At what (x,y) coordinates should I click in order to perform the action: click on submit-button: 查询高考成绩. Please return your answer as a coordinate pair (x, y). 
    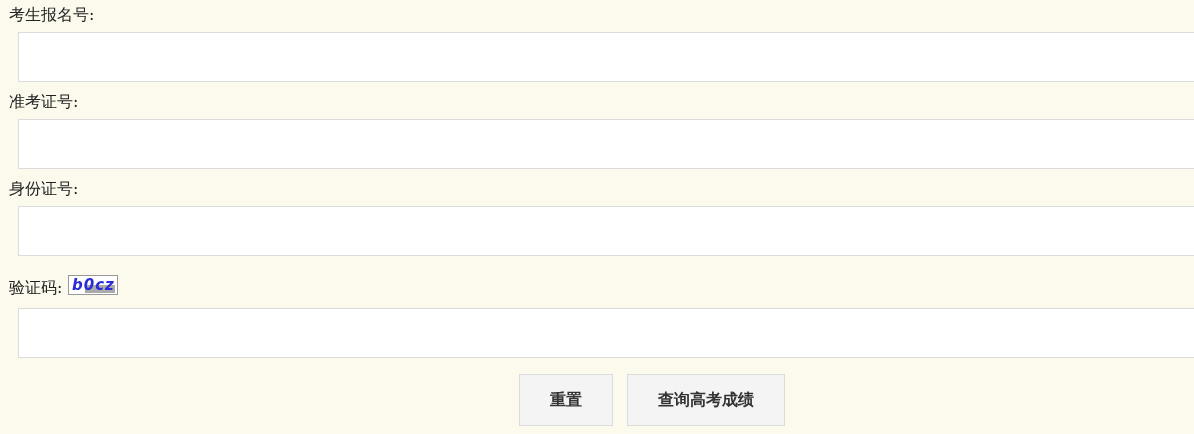
    Looking at the image, I should click on (705, 400).